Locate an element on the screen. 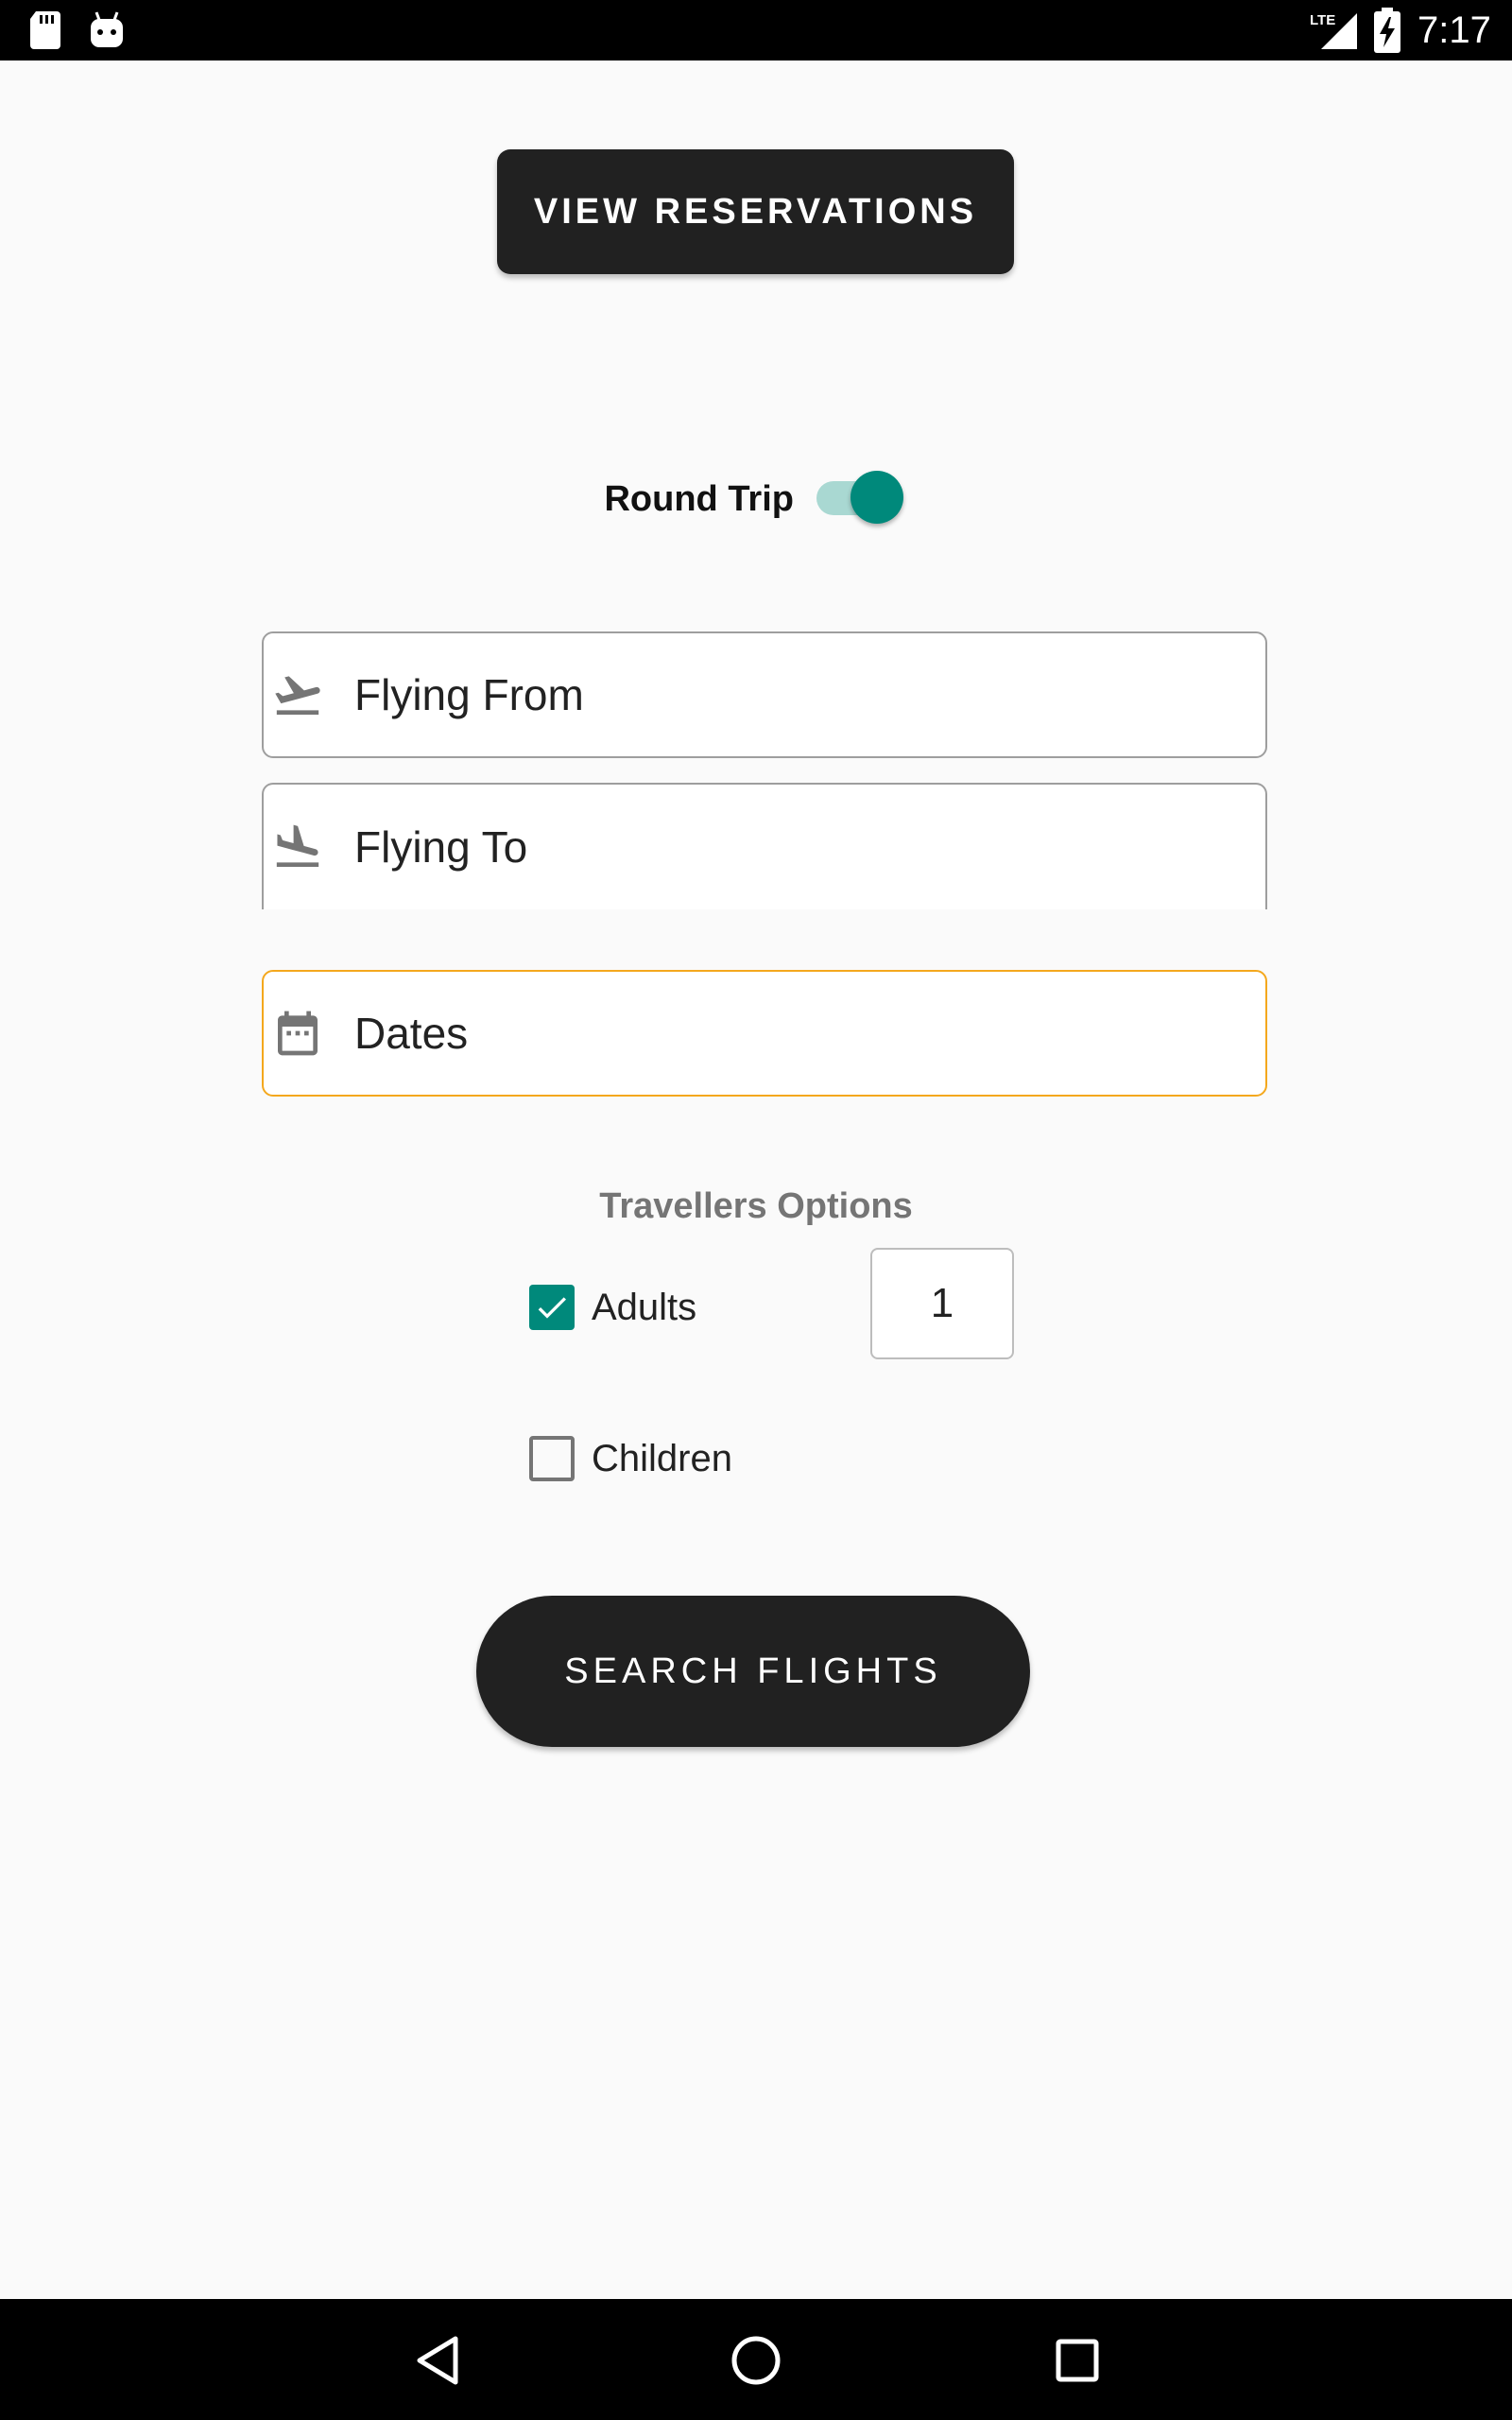 The height and width of the screenshot is (2420, 1512). search-flights-button: SEARCH FLIGHTS is located at coordinates (753, 1672).